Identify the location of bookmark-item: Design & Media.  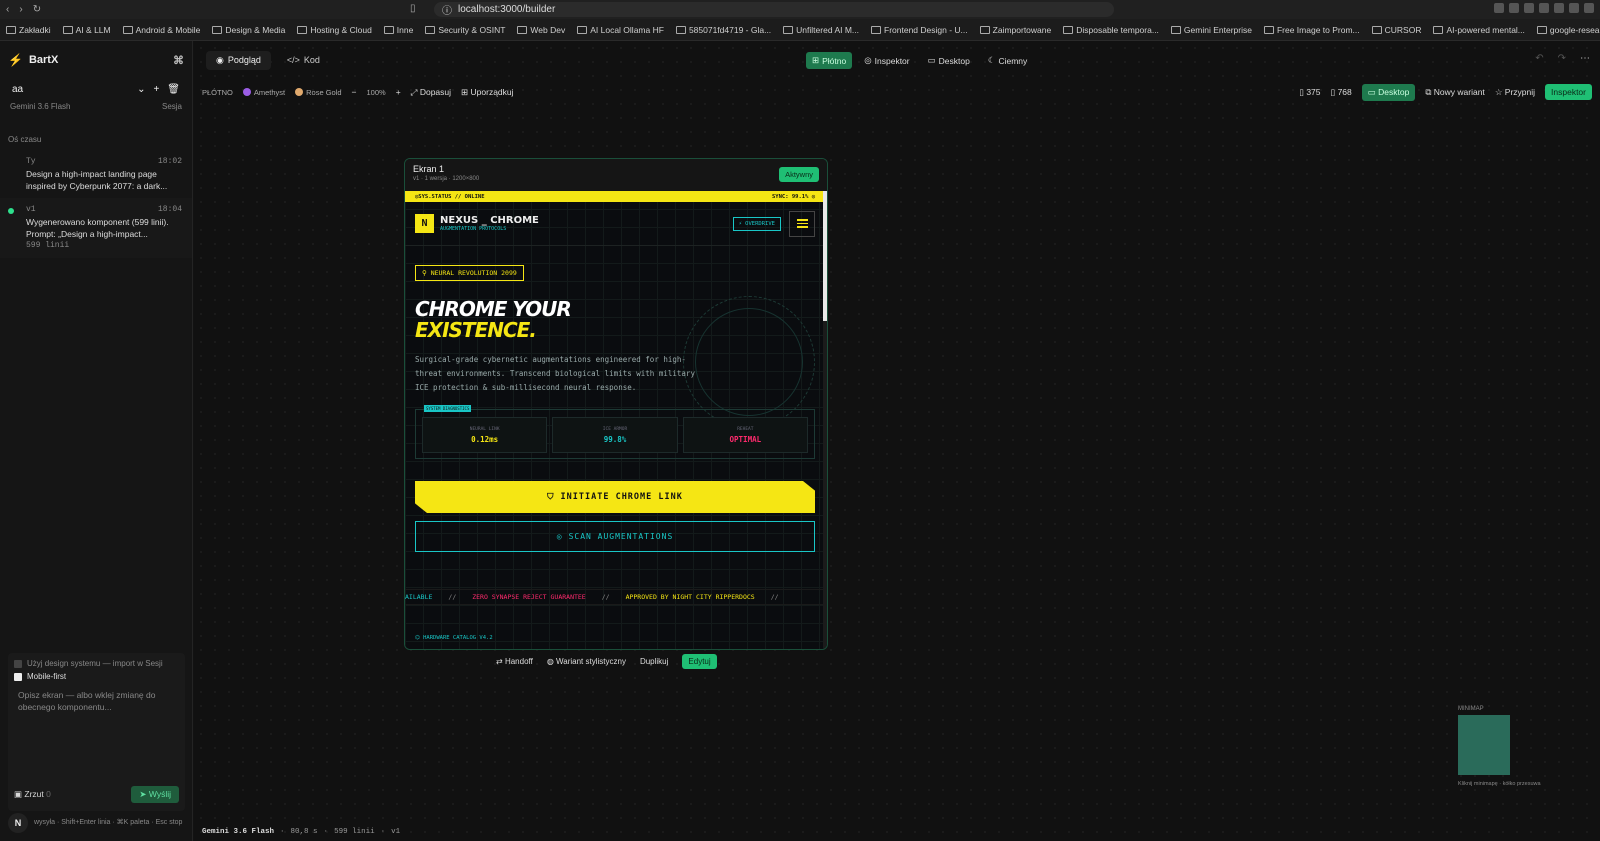
(248, 30).